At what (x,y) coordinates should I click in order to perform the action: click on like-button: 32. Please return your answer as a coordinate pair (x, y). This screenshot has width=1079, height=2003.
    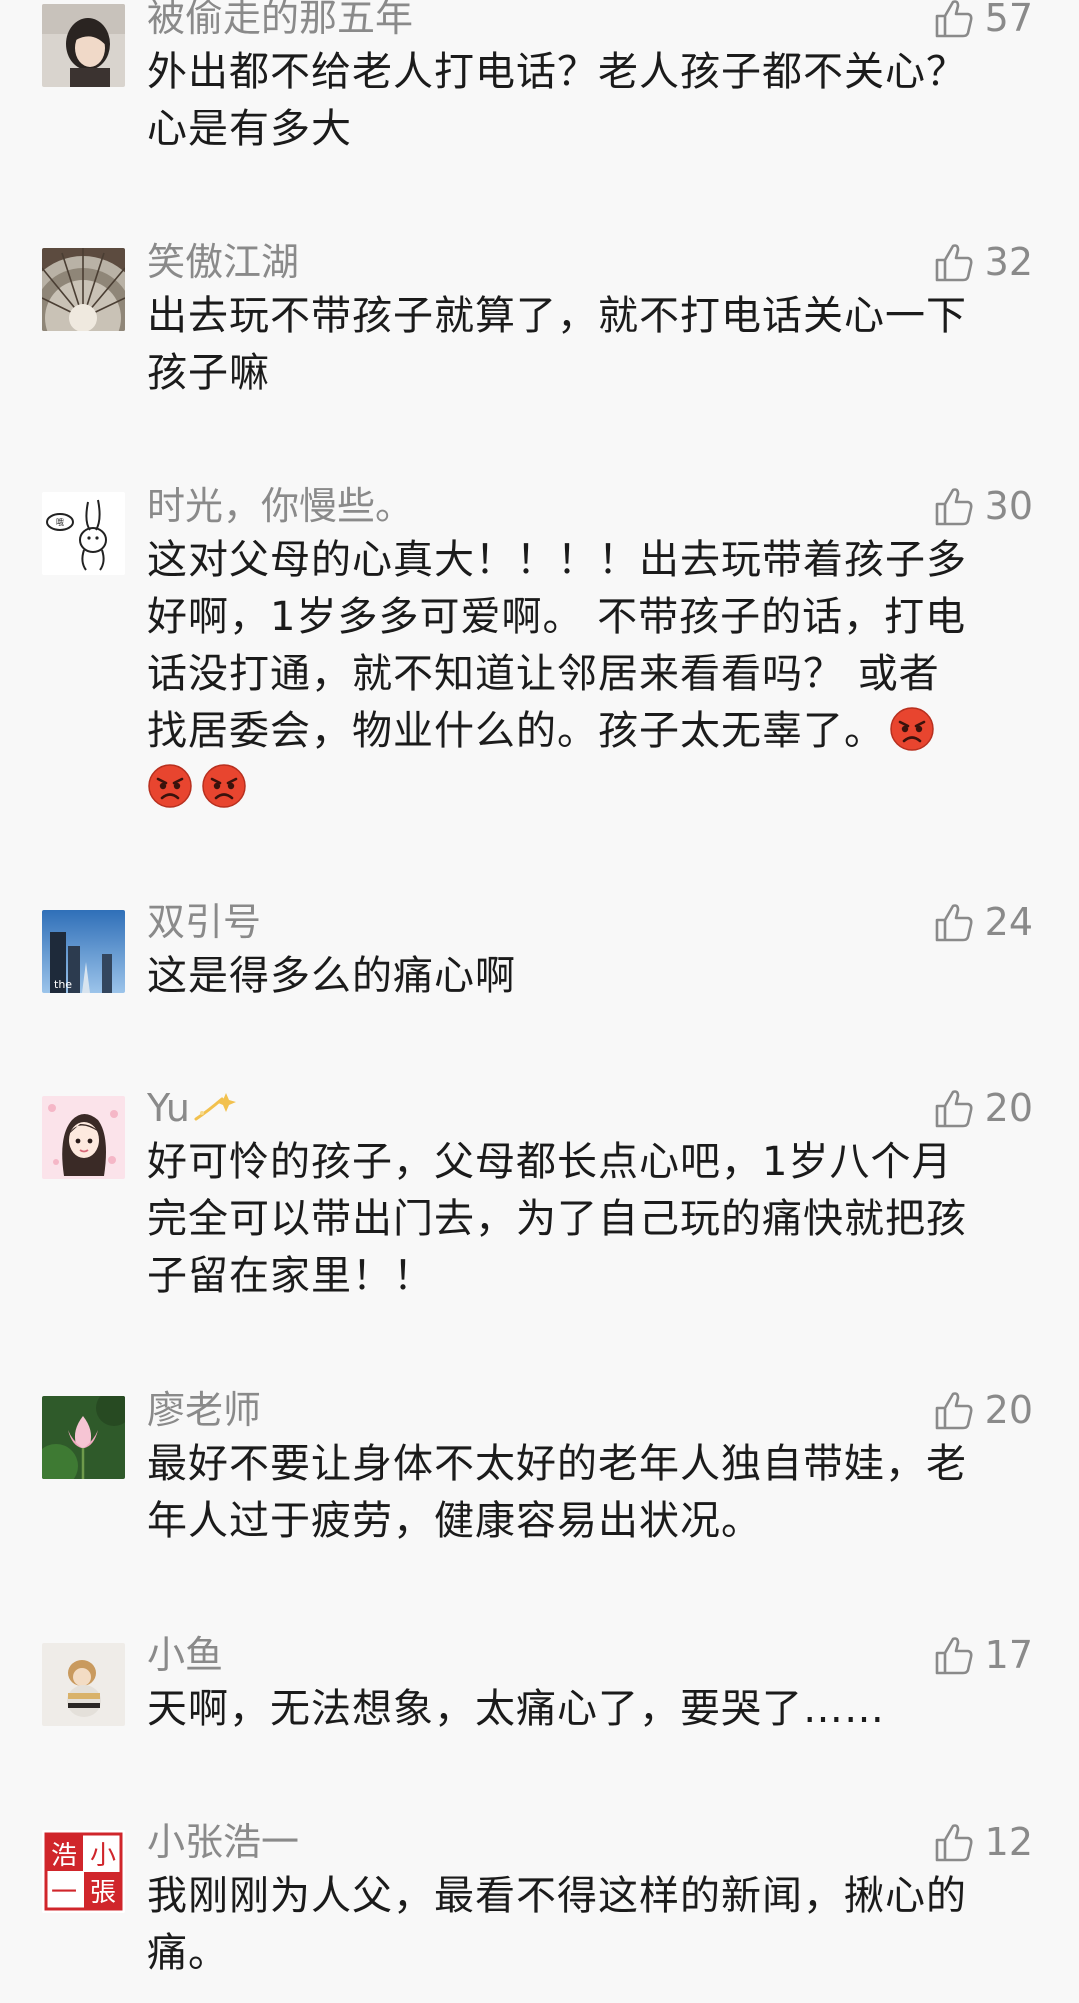
    Looking at the image, I should click on (982, 262).